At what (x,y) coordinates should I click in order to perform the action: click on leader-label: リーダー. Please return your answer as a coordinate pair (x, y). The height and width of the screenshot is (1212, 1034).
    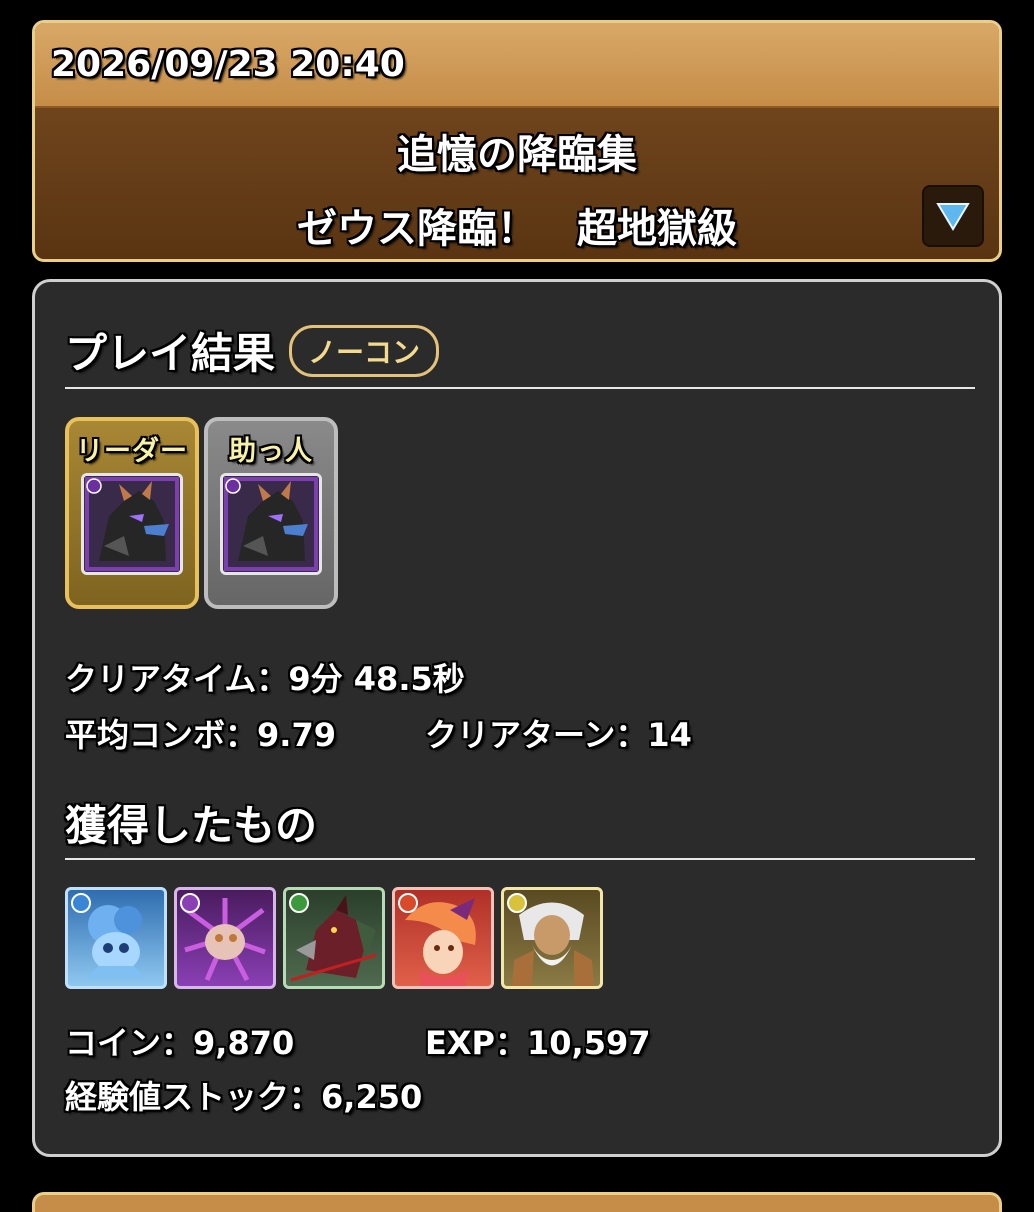
    Looking at the image, I should click on (132, 451).